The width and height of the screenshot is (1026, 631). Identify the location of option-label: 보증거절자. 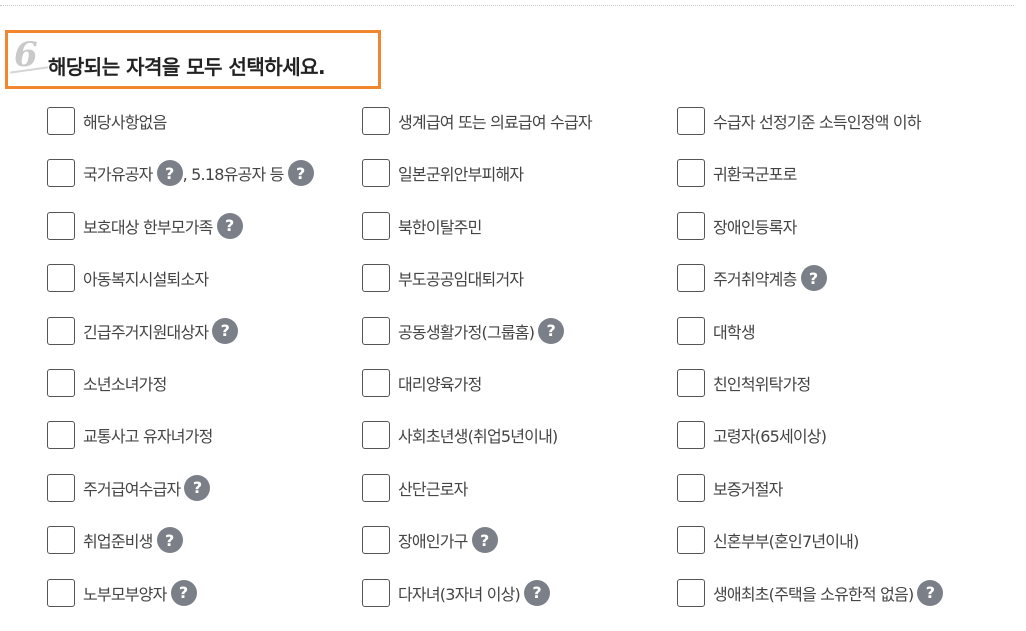
(748, 489).